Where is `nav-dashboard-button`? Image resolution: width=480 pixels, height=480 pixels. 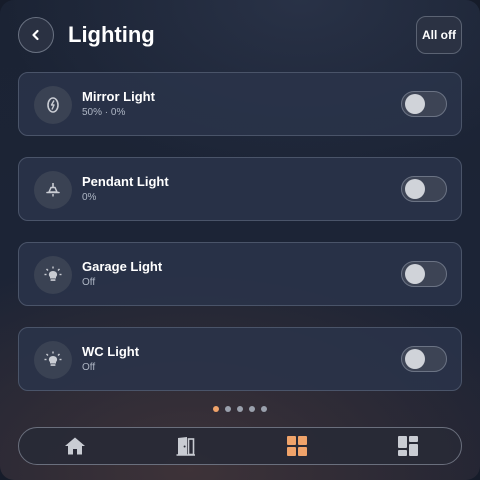
nav-dashboard-button is located at coordinates (407, 446).